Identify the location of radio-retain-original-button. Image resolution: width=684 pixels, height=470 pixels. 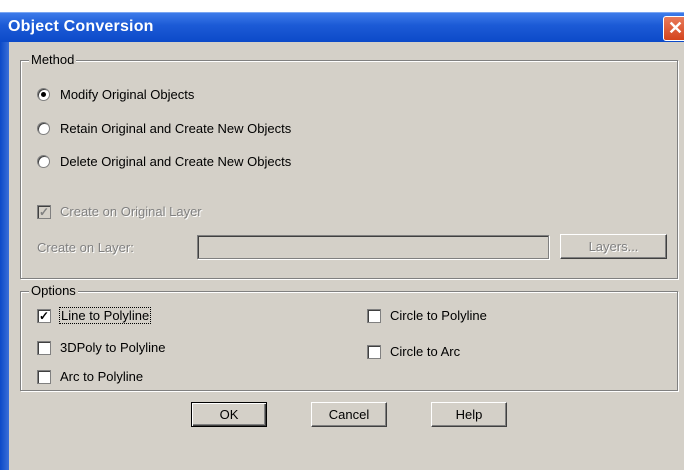
(43, 128).